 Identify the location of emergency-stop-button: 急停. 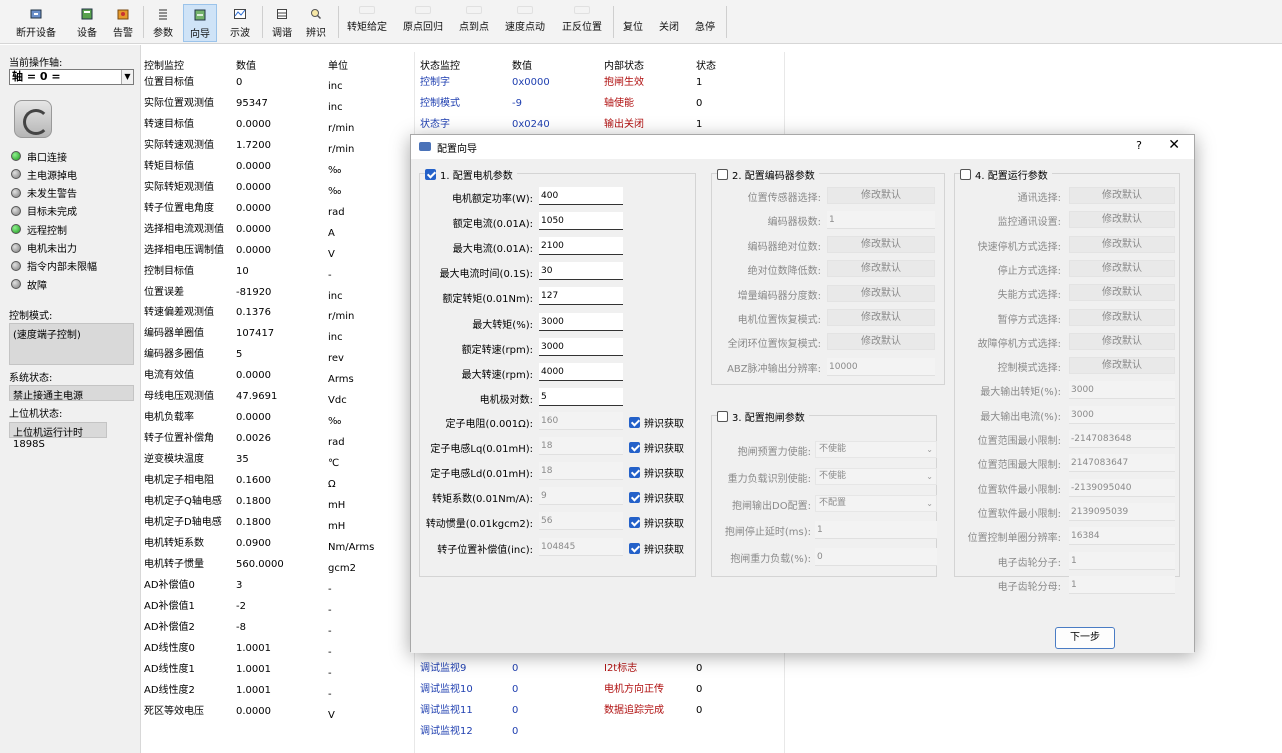
(705, 25).